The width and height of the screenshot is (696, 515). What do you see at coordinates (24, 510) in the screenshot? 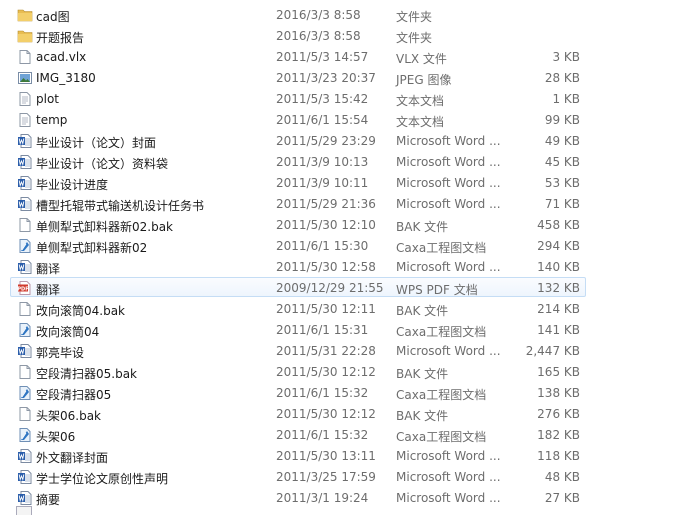
I see `partial-file-icon` at bounding box center [24, 510].